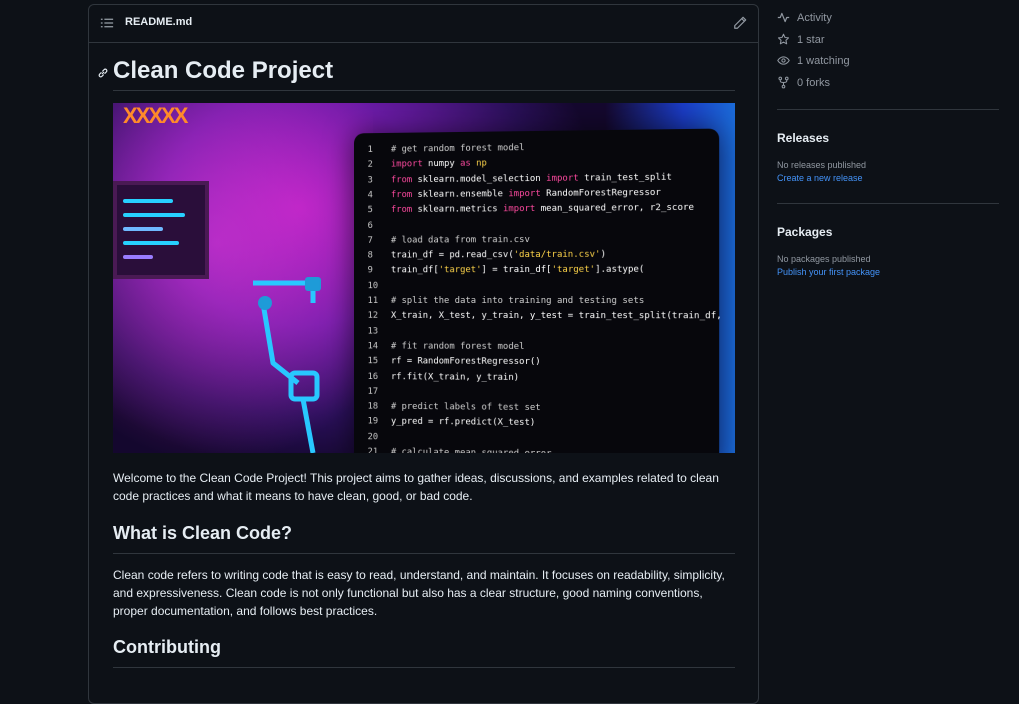 This screenshot has height=704, width=1019. I want to click on line-number: 6, so click(370, 225).